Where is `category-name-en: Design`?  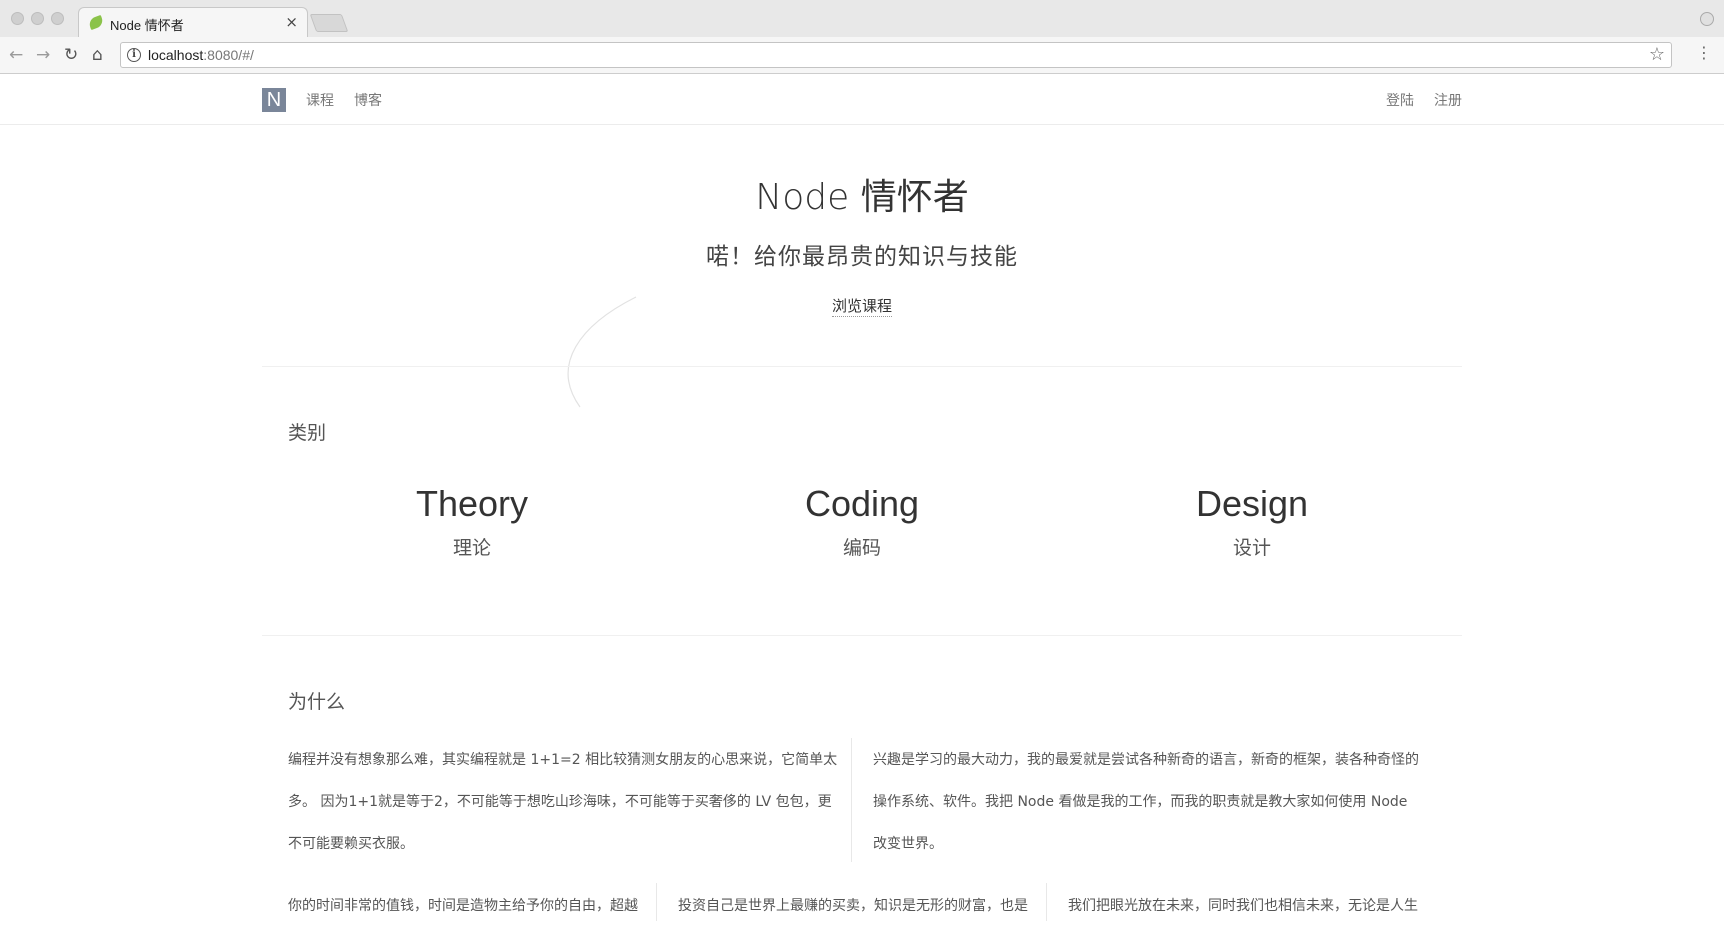
category-name-en: Design is located at coordinates (1252, 503).